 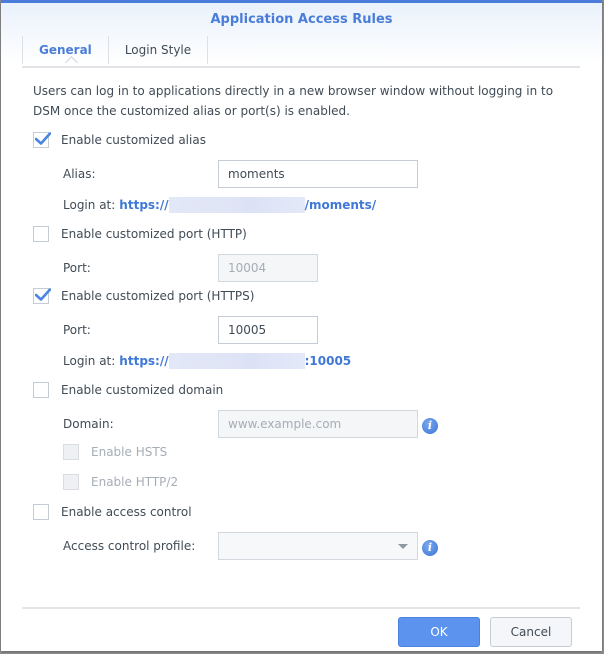 I want to click on domain-input: www.example.com, so click(x=318, y=424).